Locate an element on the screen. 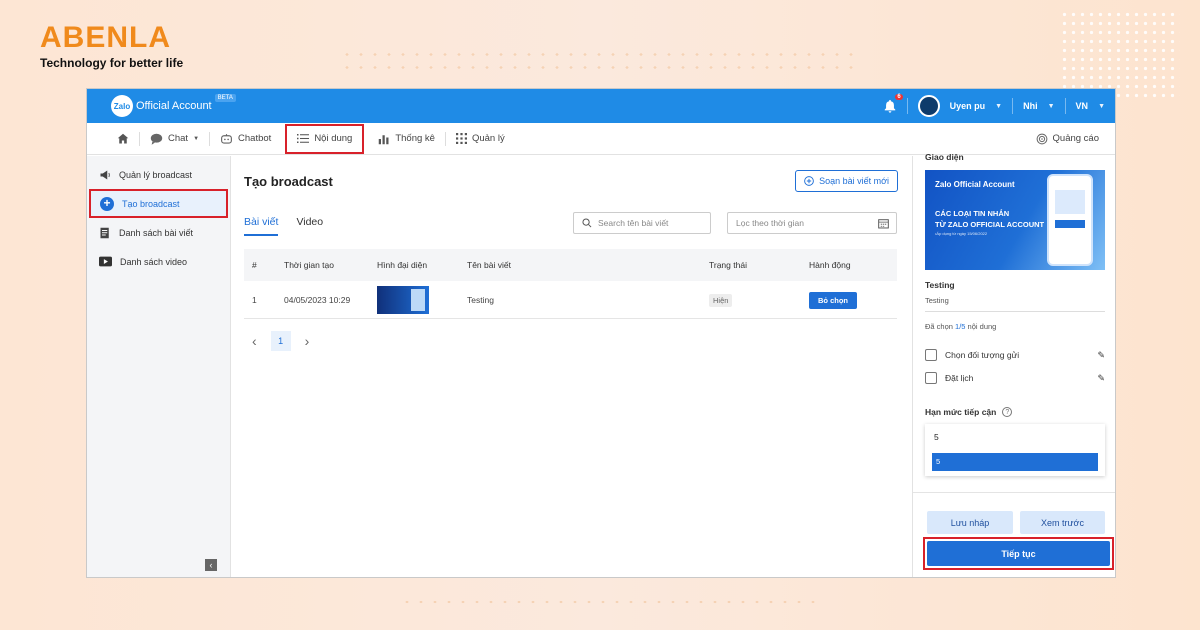 This screenshot has height=630, width=1200. sidebar-item-article-list: Danh sách bài viết is located at coordinates (158, 232).